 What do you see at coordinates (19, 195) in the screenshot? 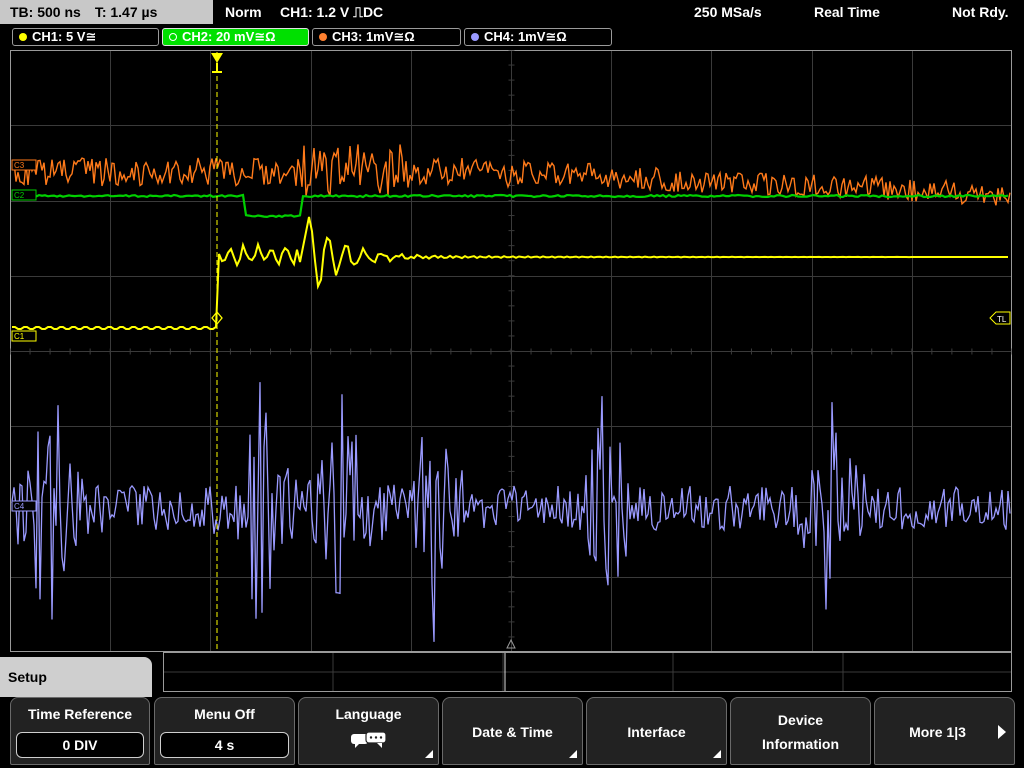
I see `ch2-marker-label: C2` at bounding box center [19, 195].